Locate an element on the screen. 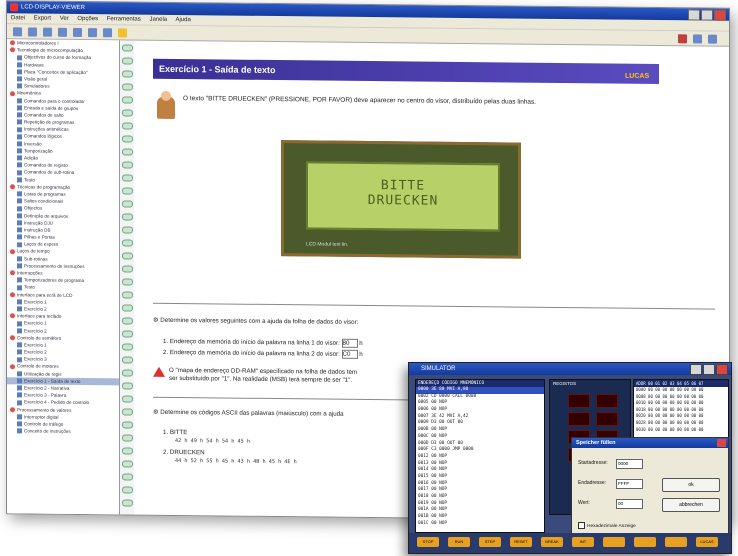 The image size is (738, 556). table-row: 0028 00 00 00 00 00 00 00 00 is located at coordinates (681, 423).